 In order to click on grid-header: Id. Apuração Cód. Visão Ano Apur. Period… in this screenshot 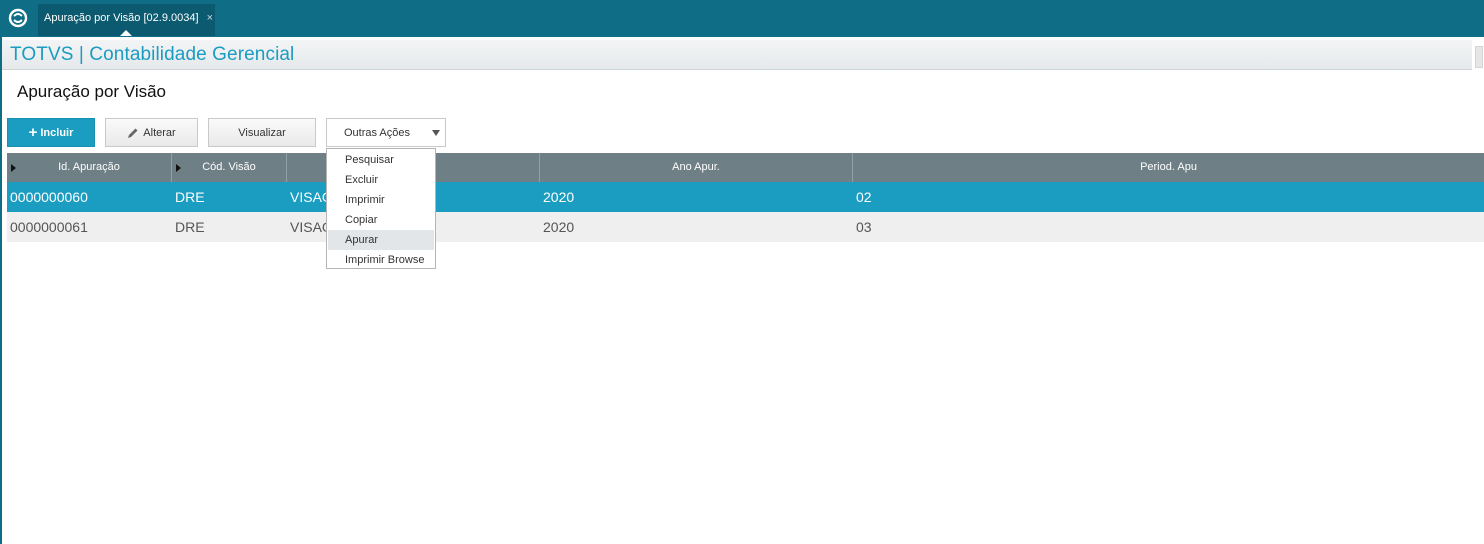, I will do `click(745, 167)`.